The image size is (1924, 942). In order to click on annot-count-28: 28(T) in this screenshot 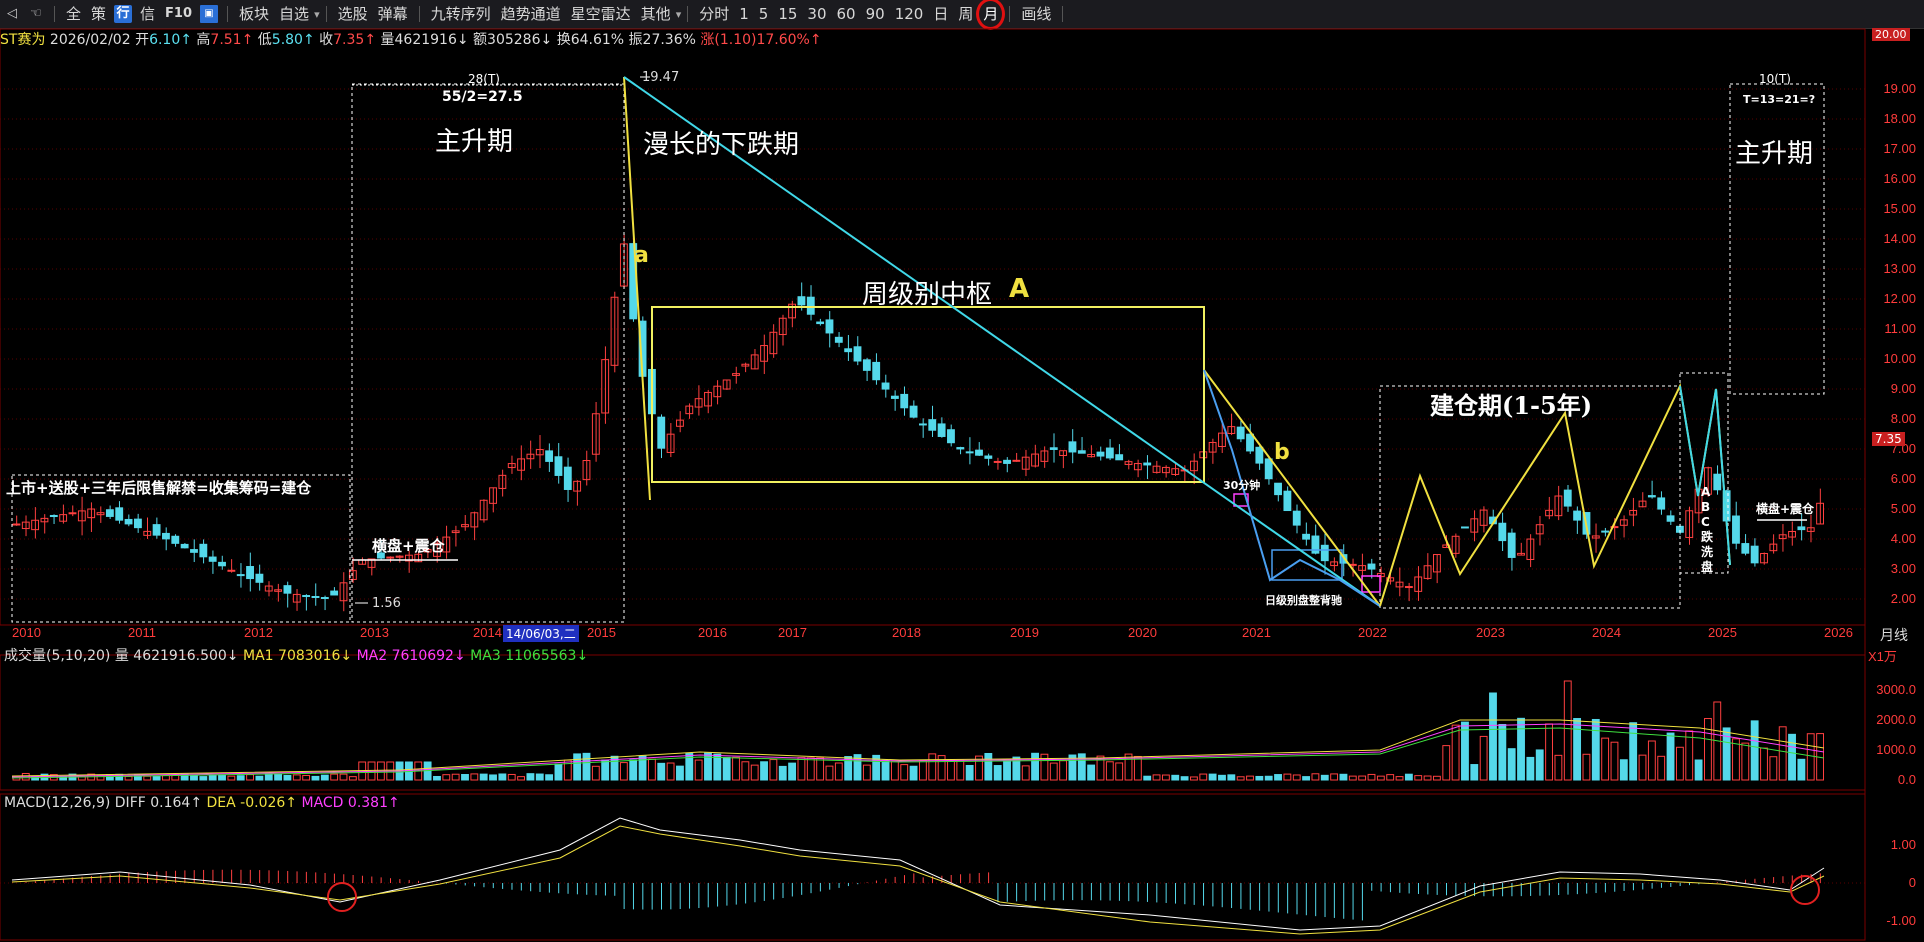, I will do `click(484, 79)`.